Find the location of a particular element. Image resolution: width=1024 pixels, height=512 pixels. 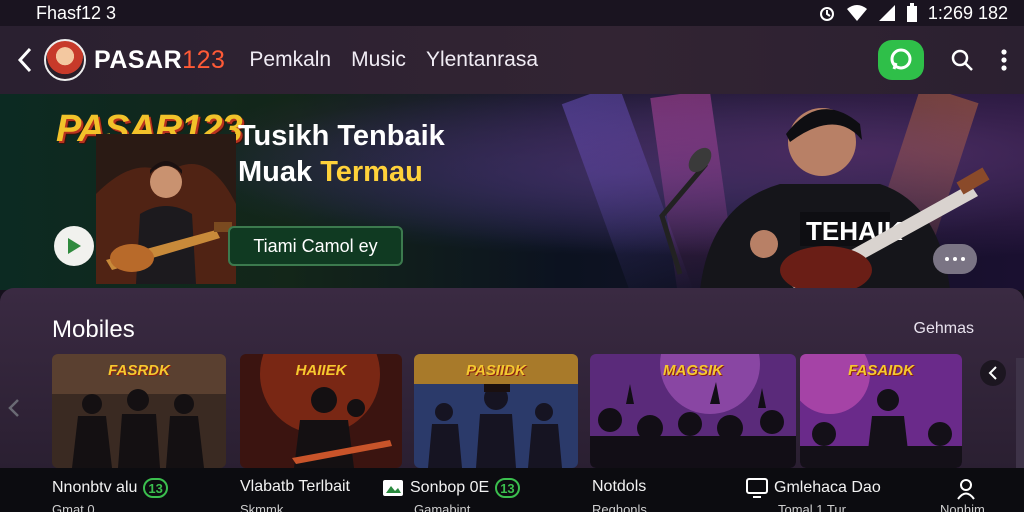

nav-item-music: Music is located at coordinates (378, 60).